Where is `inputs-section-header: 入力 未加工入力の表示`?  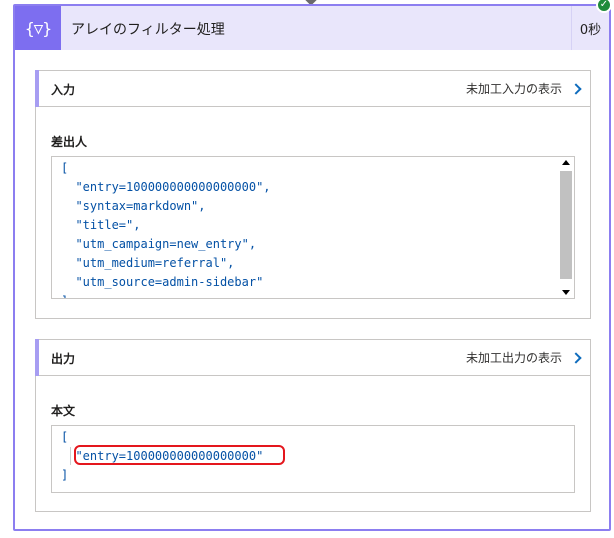
inputs-section-header: 入力 未加工入力の表示 is located at coordinates (312, 88).